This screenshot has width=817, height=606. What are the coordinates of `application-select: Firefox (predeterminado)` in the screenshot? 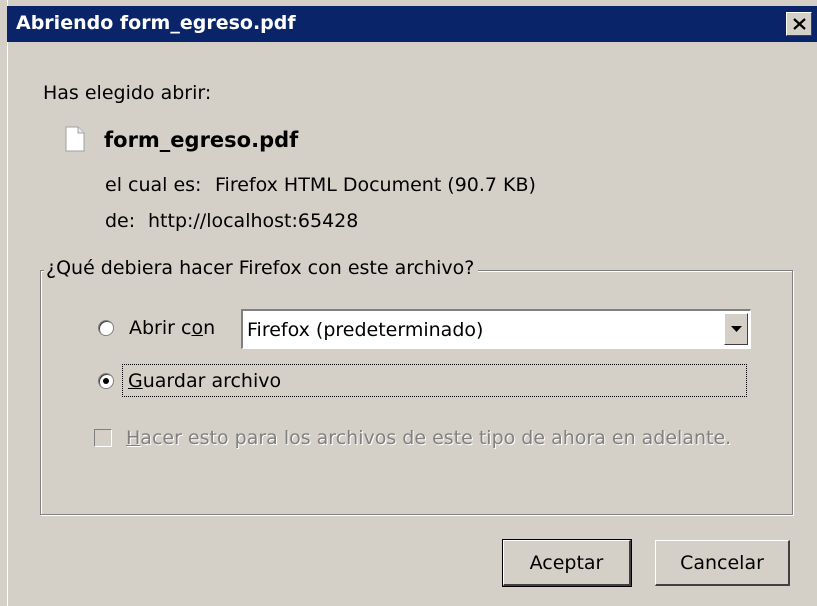 It's located at (496, 329).